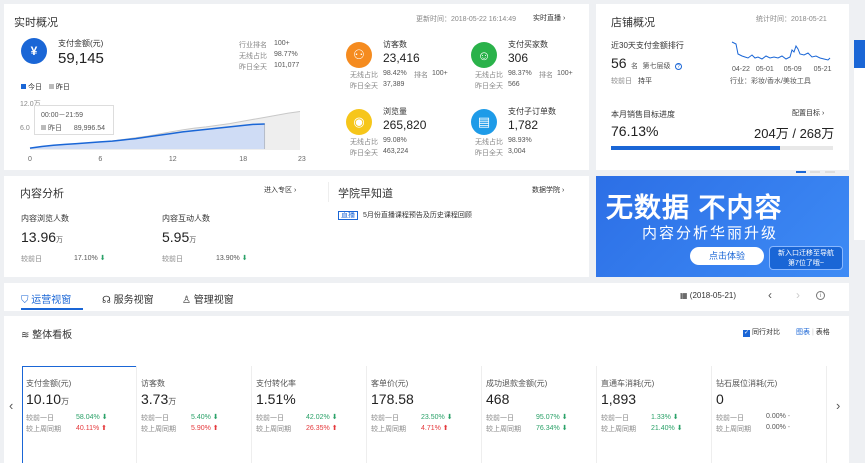 The width and height of the screenshot is (865, 463). Describe the element at coordinates (820, 295) in the screenshot. I see `info-icon: i` at that location.